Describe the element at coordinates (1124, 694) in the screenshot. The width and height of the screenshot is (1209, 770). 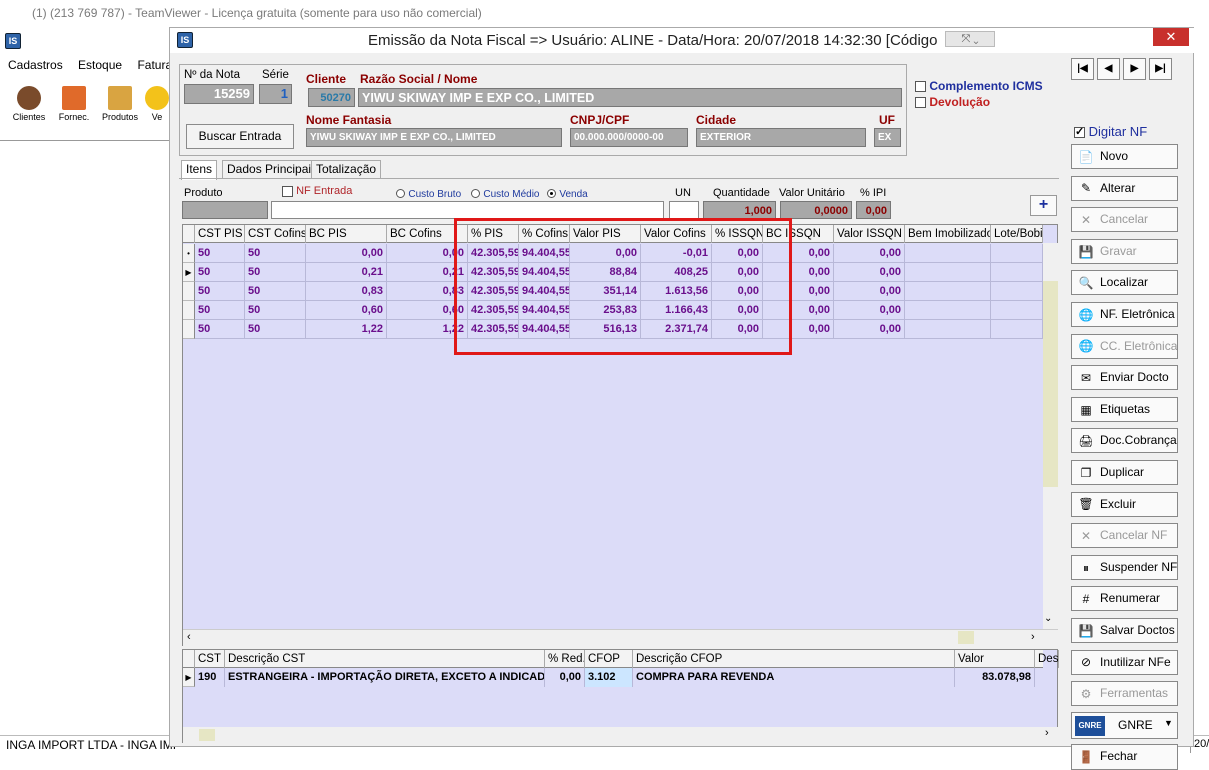
I see `ferramentas-button: ⚙ Ferramentas` at that location.